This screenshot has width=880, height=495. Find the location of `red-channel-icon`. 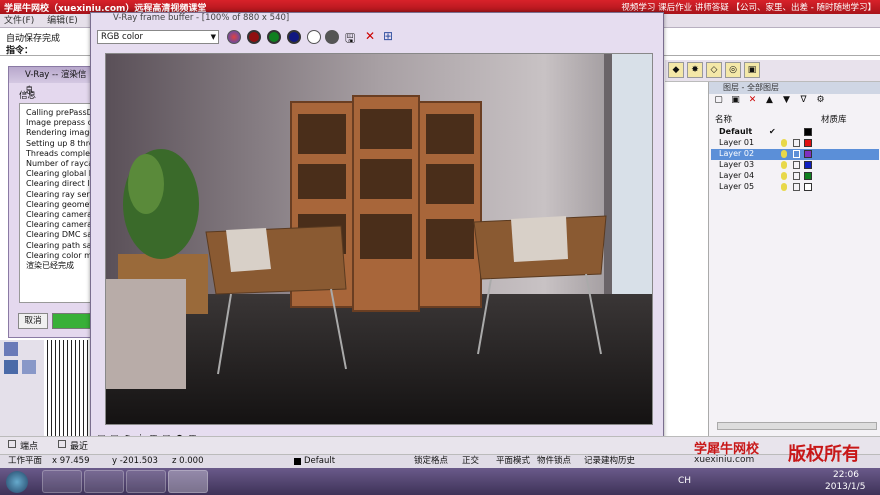

red-channel-icon is located at coordinates (254, 37).